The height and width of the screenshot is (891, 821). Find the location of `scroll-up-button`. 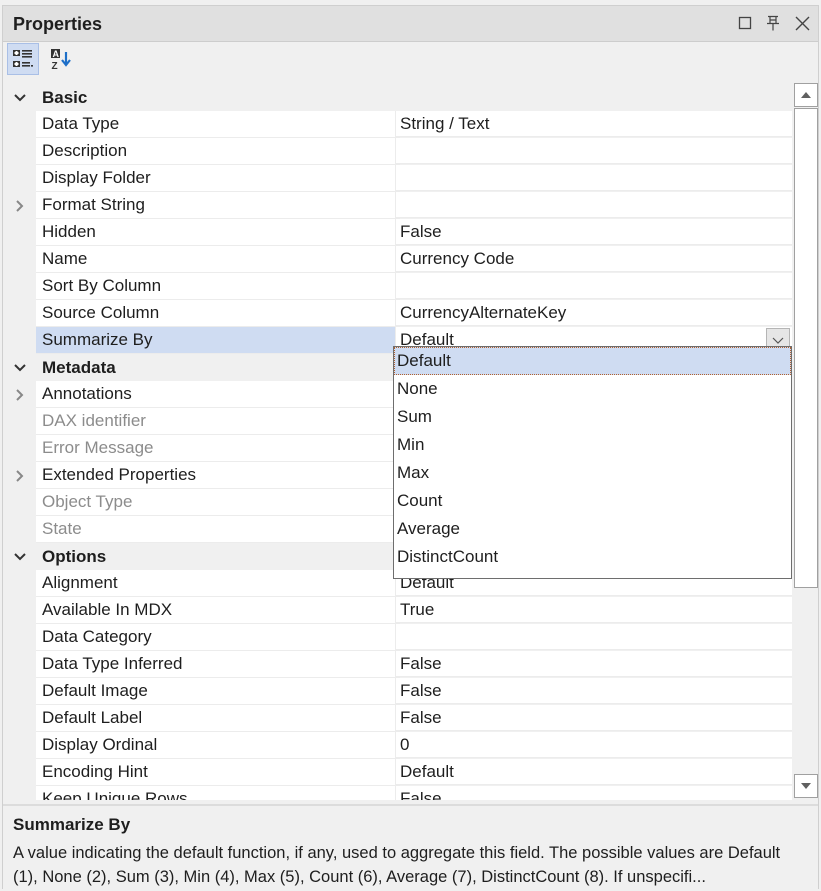

scroll-up-button is located at coordinates (806, 95).